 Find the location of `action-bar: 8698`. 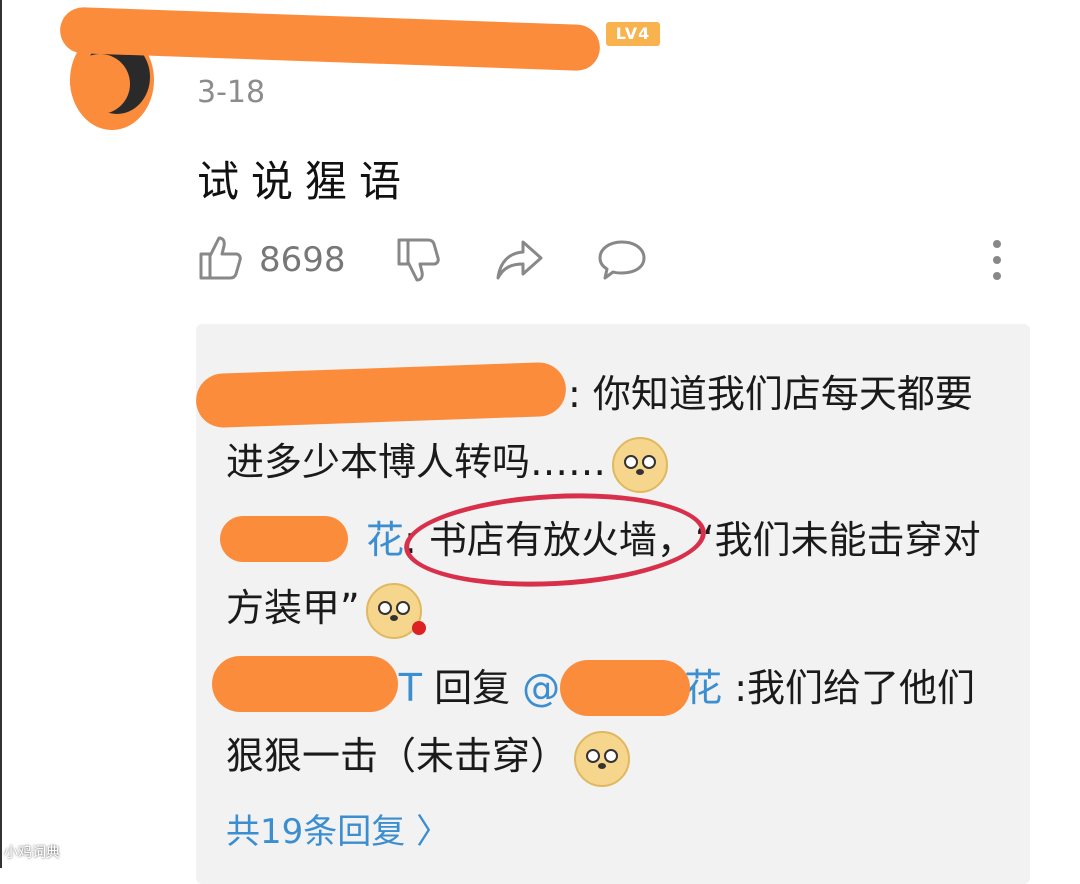

action-bar: 8698 is located at coordinates (617, 260).